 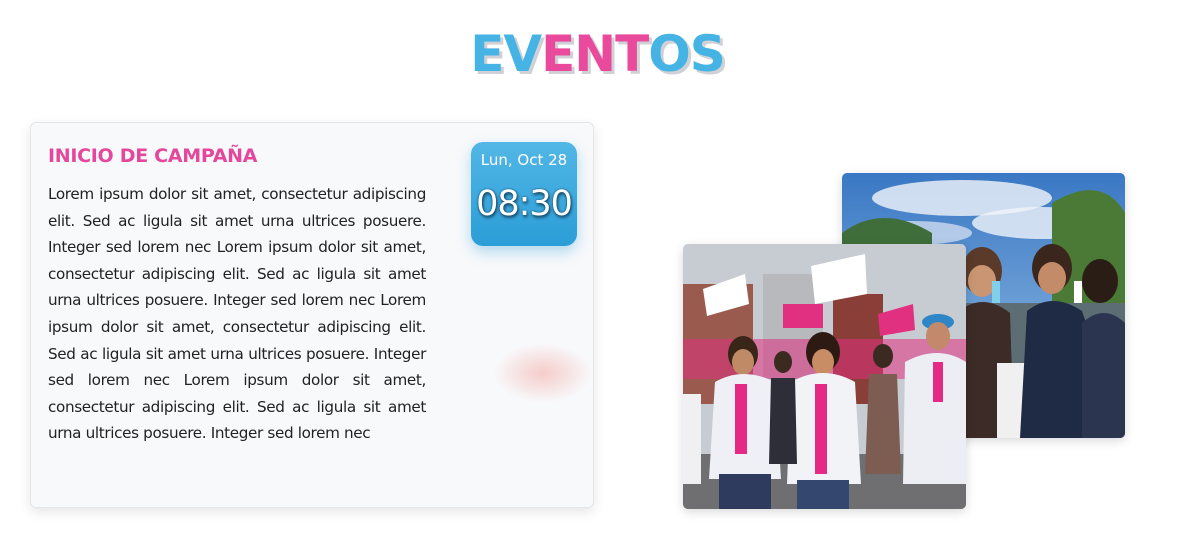 What do you see at coordinates (153, 156) in the screenshot?
I see `event-title: INICIO DE CAMPAÑA` at bounding box center [153, 156].